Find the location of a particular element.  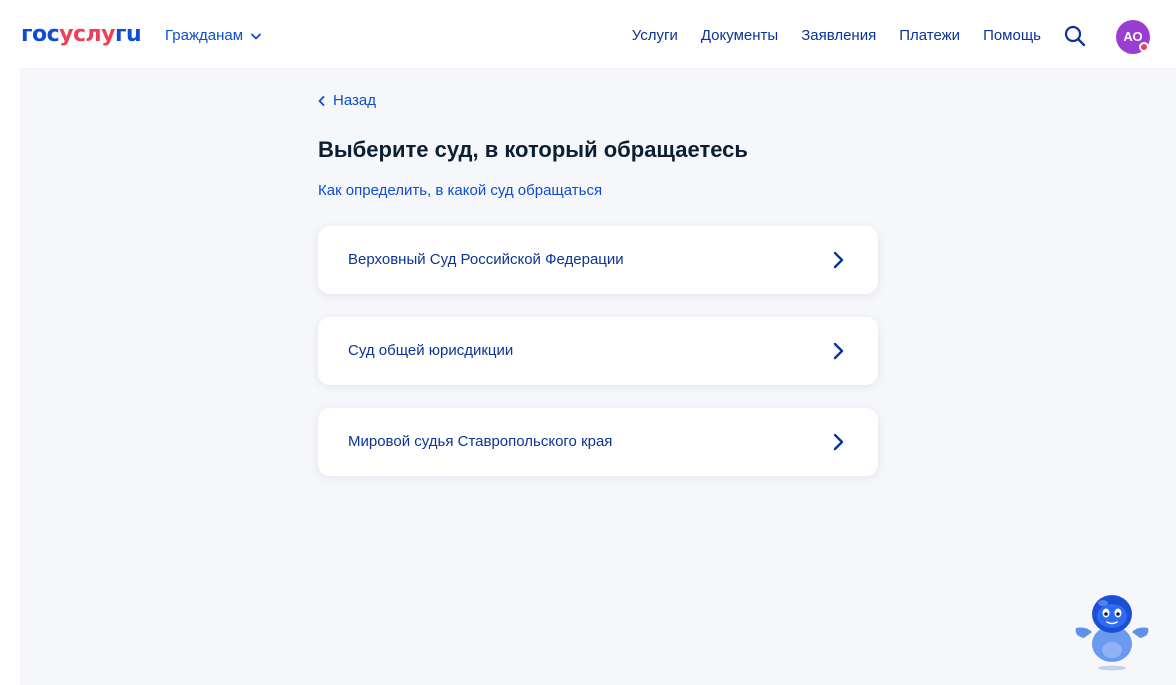

option-label: Мировой судья Ставропольского края is located at coordinates (480, 441).